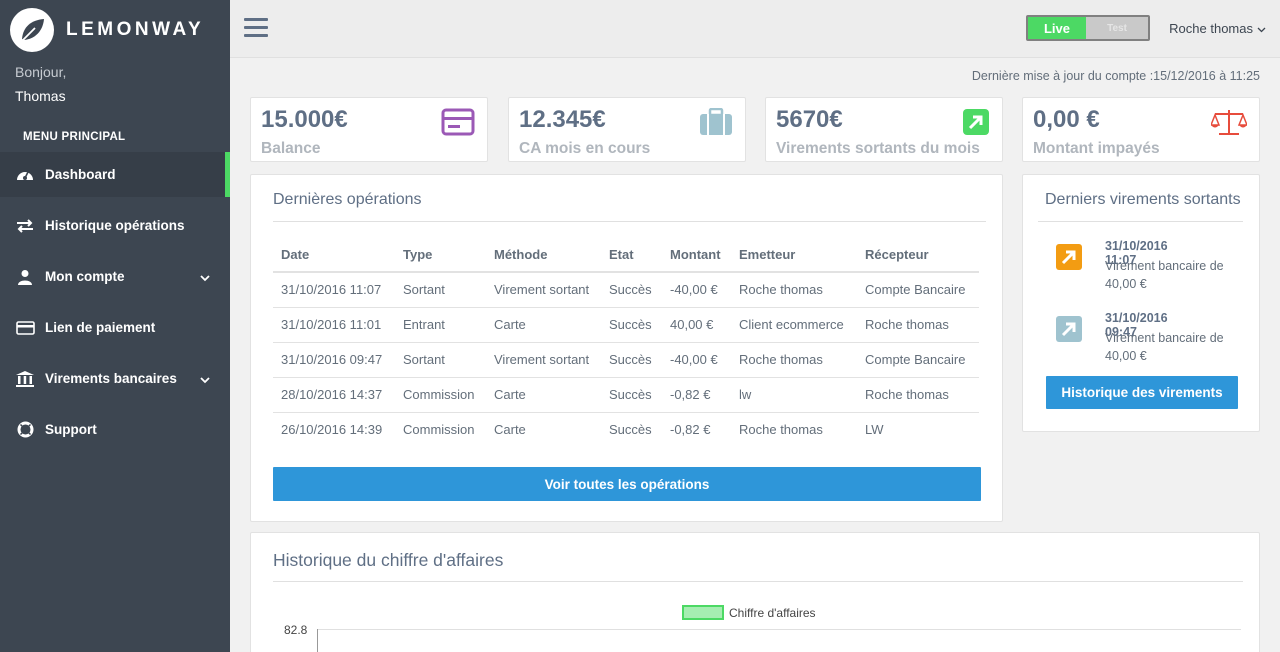 Image resolution: width=1280 pixels, height=652 pixels. I want to click on stat-value: 15.000€, so click(304, 119).